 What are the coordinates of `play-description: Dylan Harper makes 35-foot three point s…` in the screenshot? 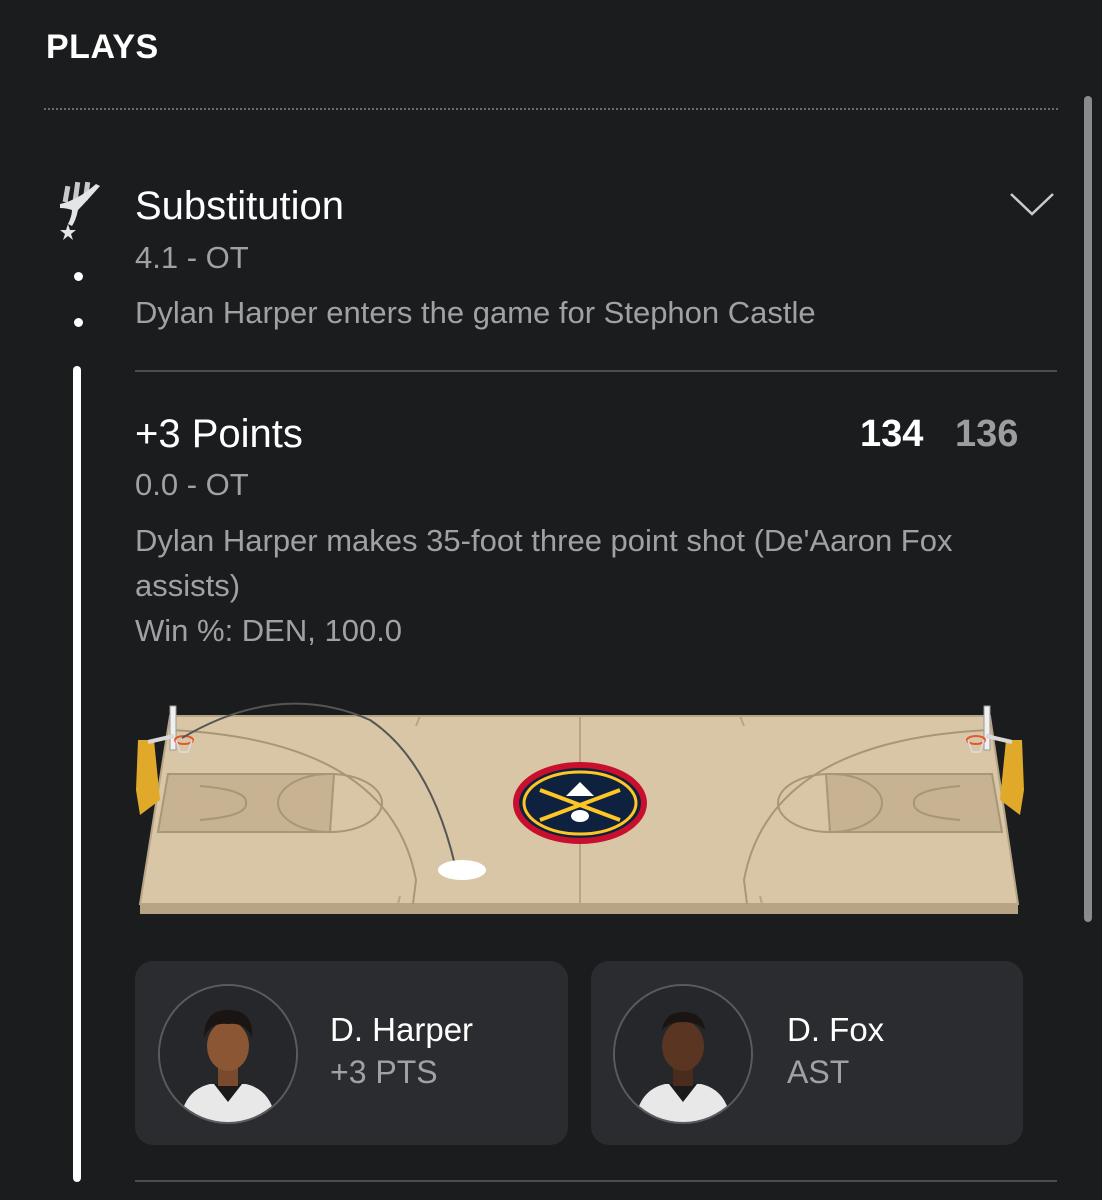 It's located at (544, 563).